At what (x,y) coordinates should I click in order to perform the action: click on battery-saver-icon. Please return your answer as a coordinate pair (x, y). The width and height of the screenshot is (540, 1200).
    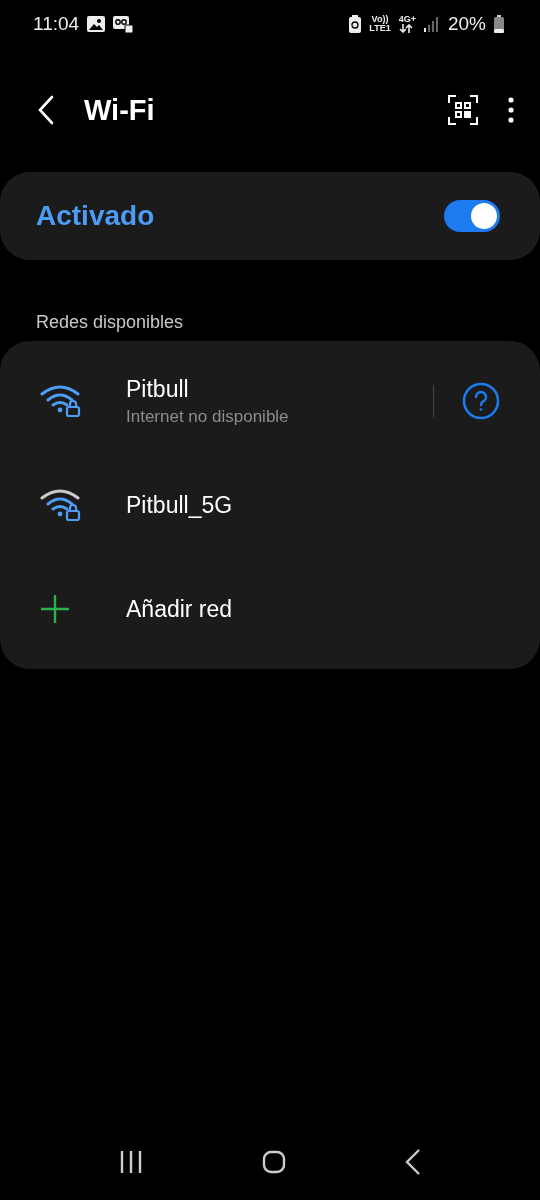
    Looking at the image, I should click on (355, 24).